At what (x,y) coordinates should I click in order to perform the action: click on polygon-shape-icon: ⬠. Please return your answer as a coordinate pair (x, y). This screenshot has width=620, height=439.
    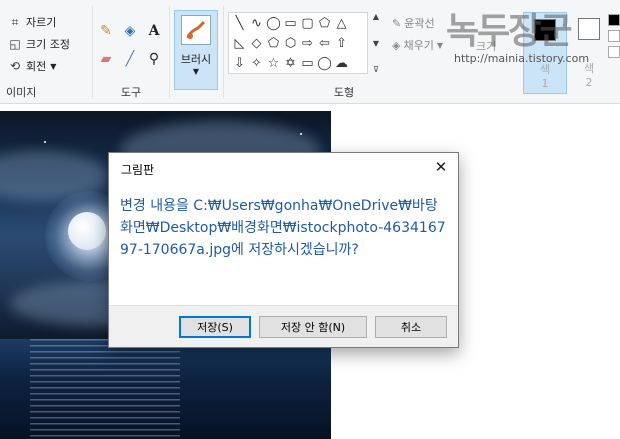
    Looking at the image, I should click on (324, 23).